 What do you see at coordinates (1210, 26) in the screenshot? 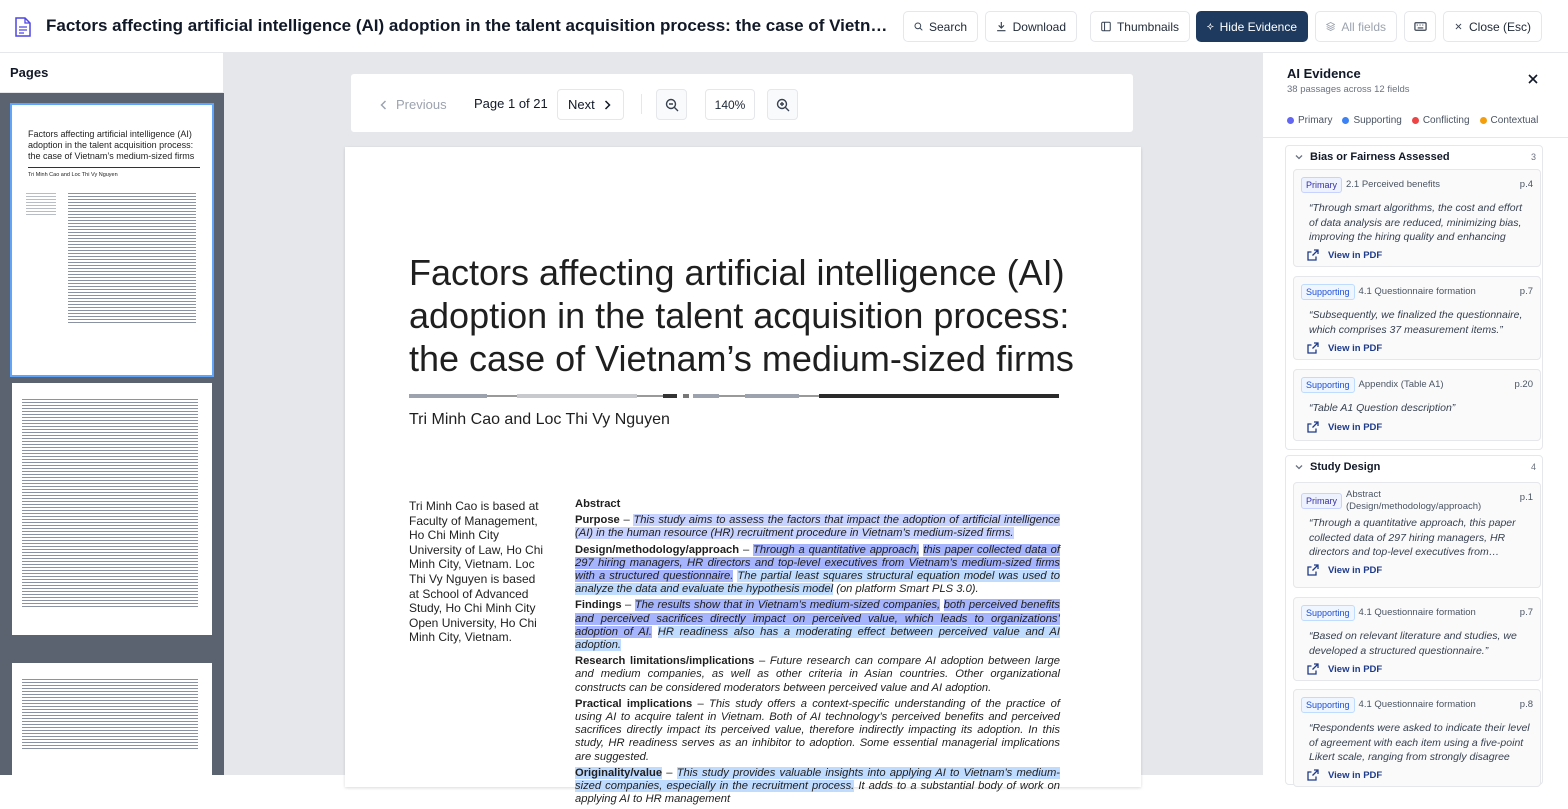
I see `sparkle-icon` at bounding box center [1210, 26].